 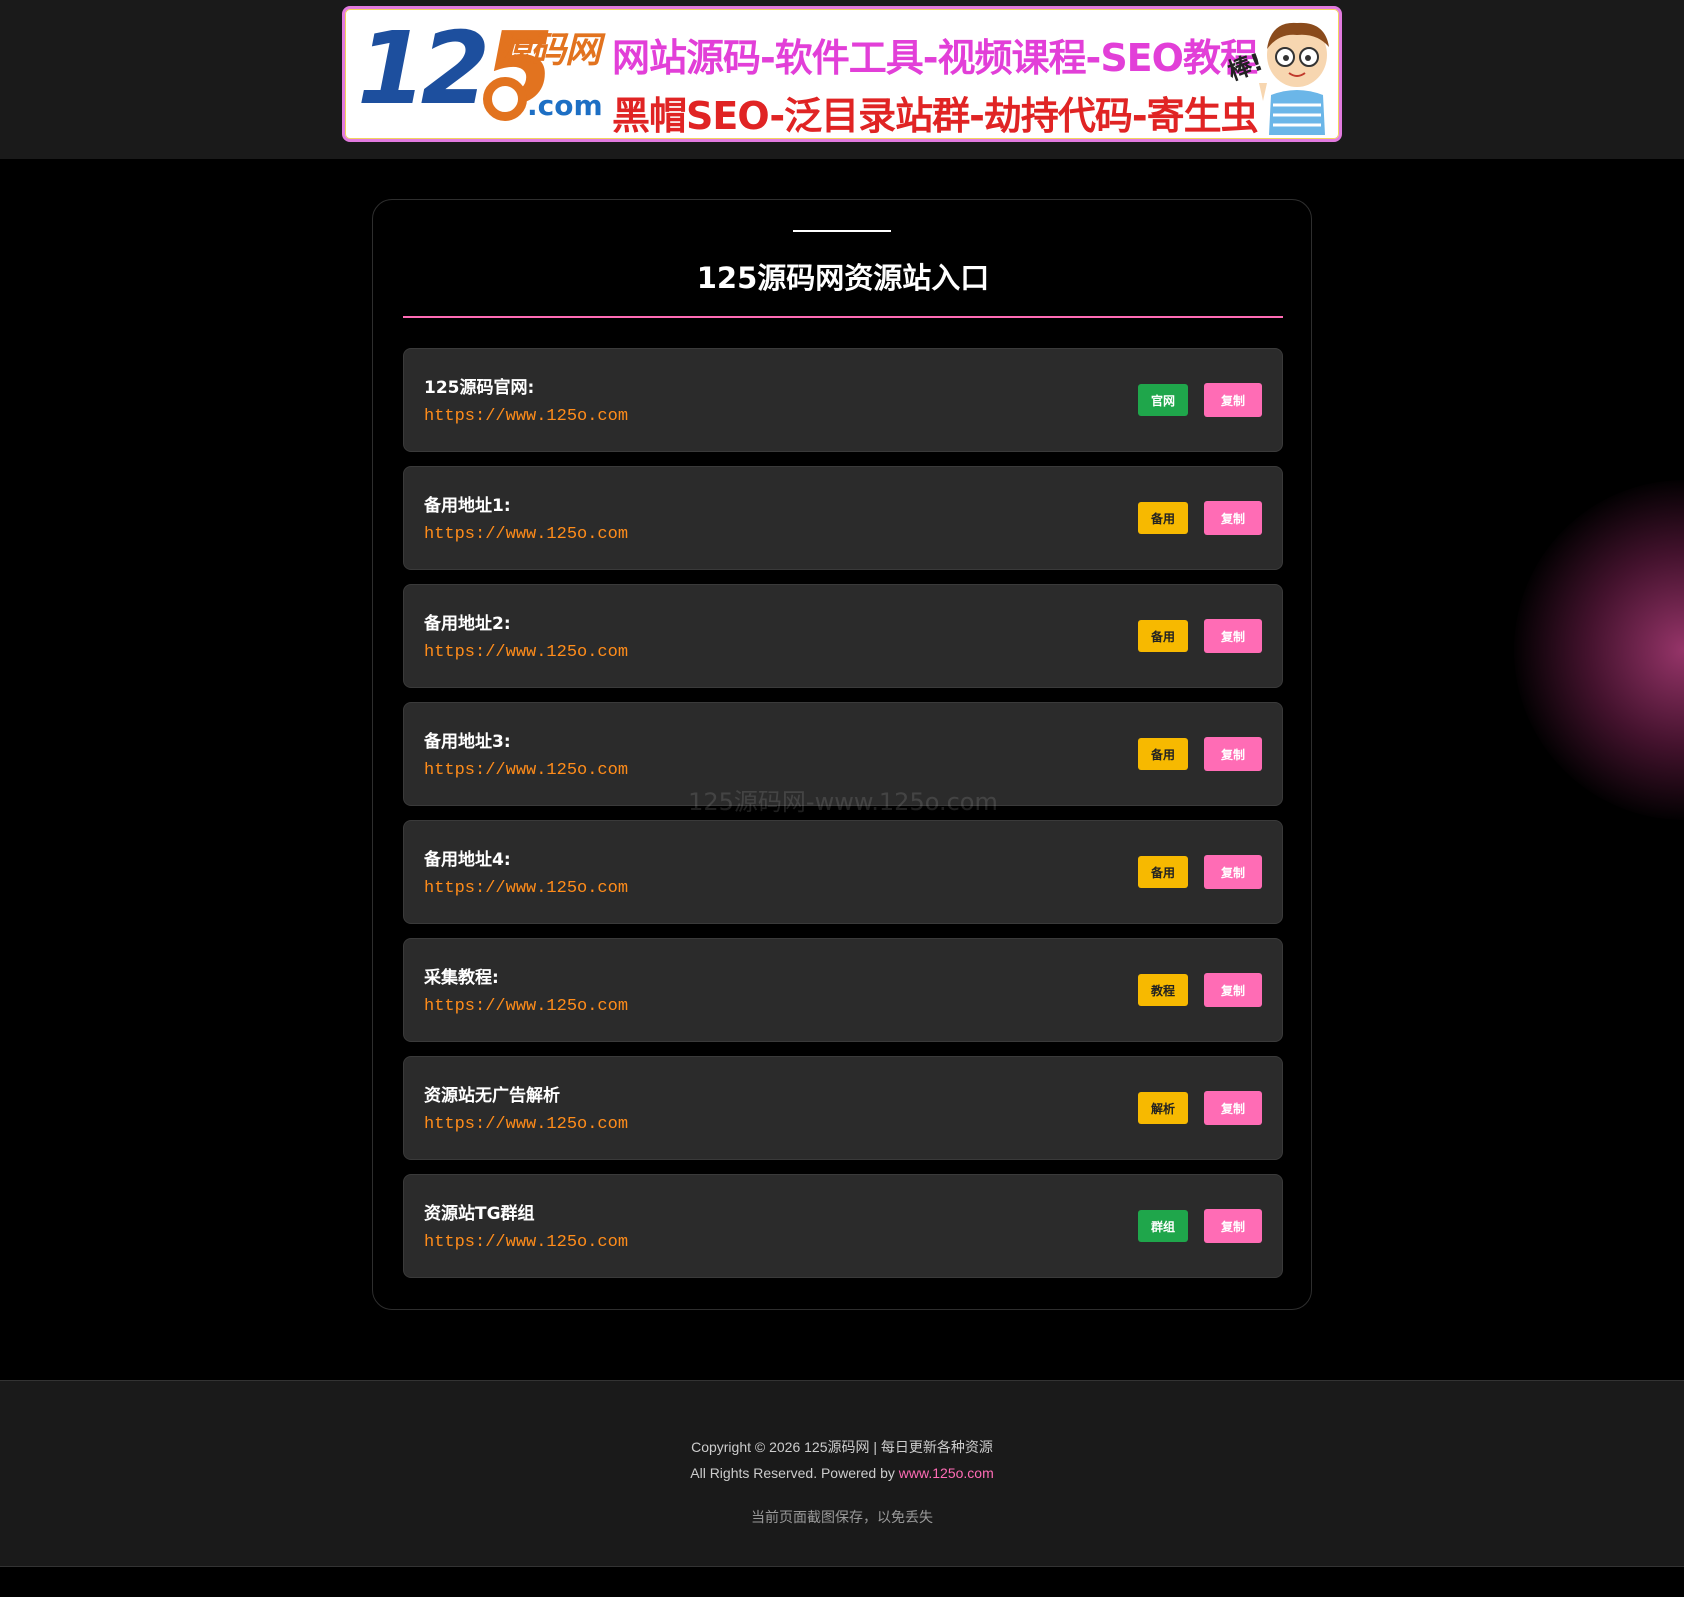 What do you see at coordinates (479, 388) in the screenshot?
I see `row-label: 125源码官网:` at bounding box center [479, 388].